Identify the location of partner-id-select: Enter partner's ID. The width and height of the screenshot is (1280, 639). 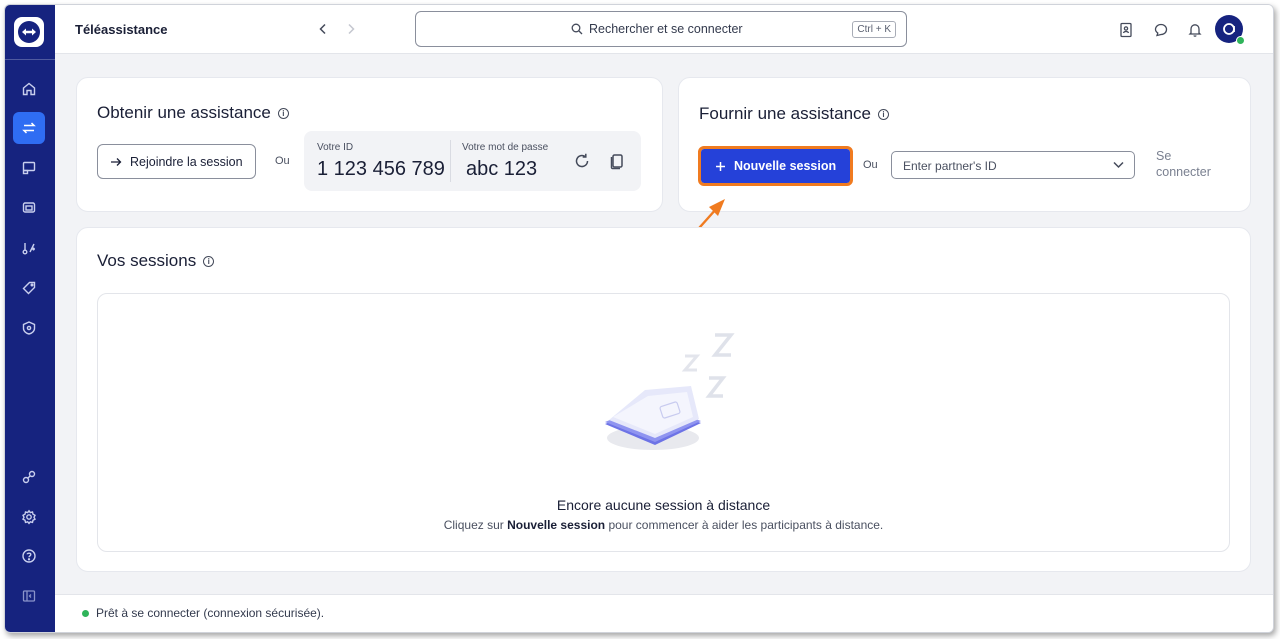
(1013, 165).